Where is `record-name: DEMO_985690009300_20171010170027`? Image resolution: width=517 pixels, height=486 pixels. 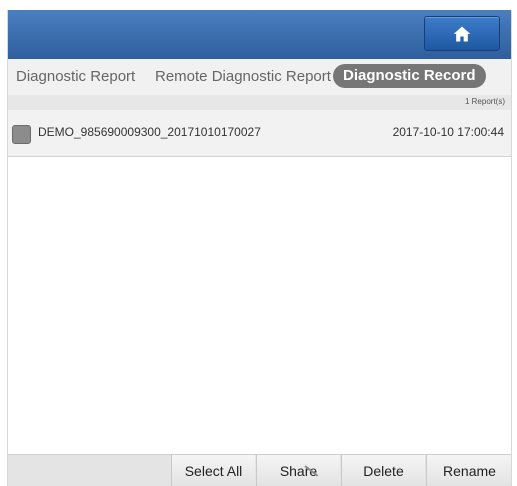
record-name: DEMO_985690009300_20171010170027 is located at coordinates (149, 132).